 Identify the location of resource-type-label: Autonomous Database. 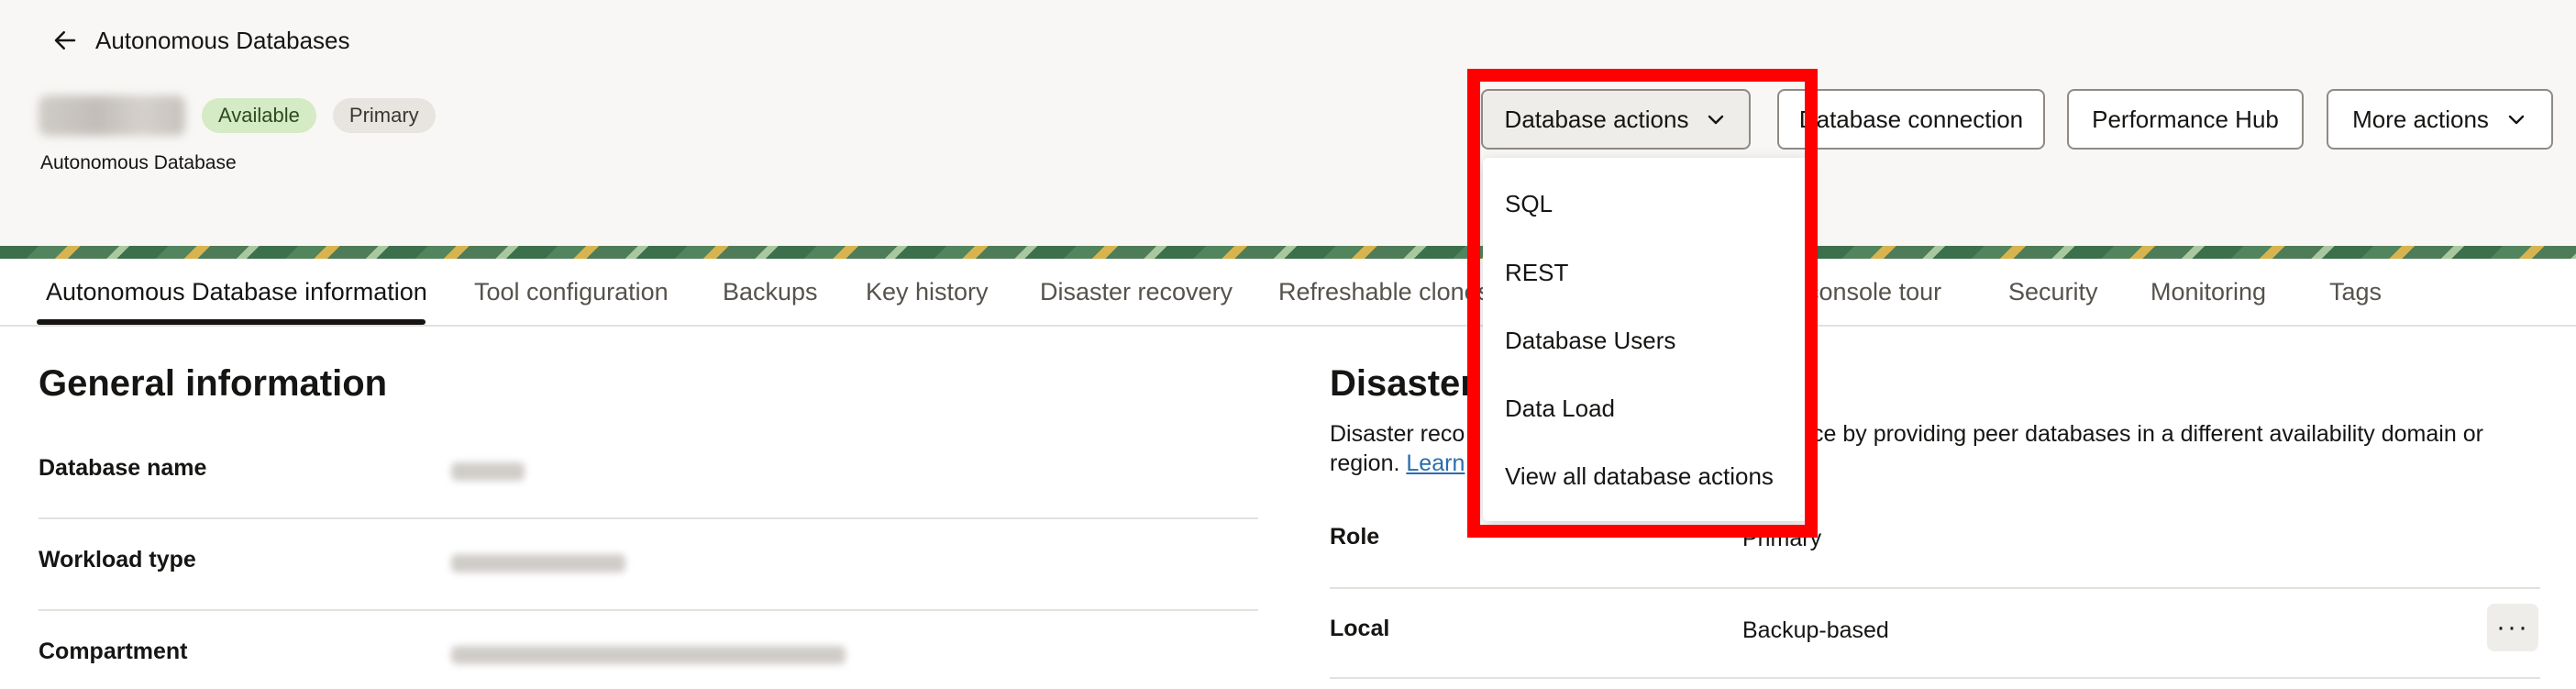
(138, 163).